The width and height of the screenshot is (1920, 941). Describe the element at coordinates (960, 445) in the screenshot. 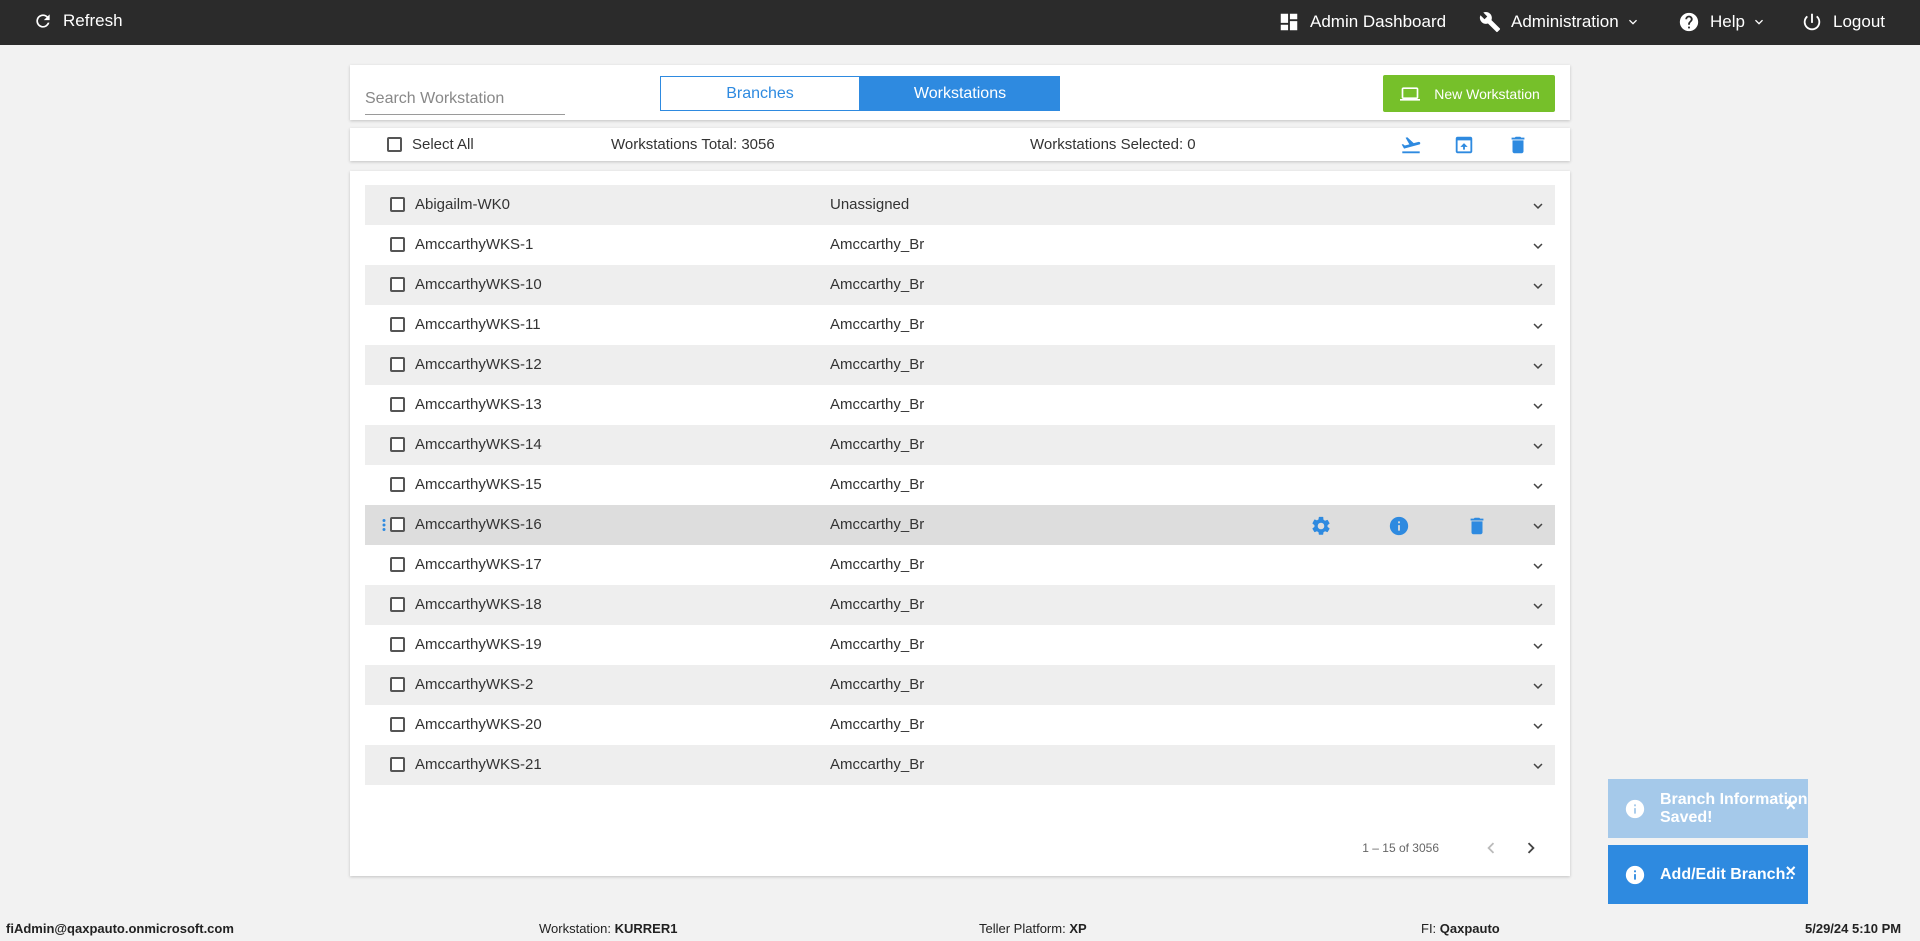

I see `table-row: AmccarthyWKS-14 Amccarthy_Br` at that location.